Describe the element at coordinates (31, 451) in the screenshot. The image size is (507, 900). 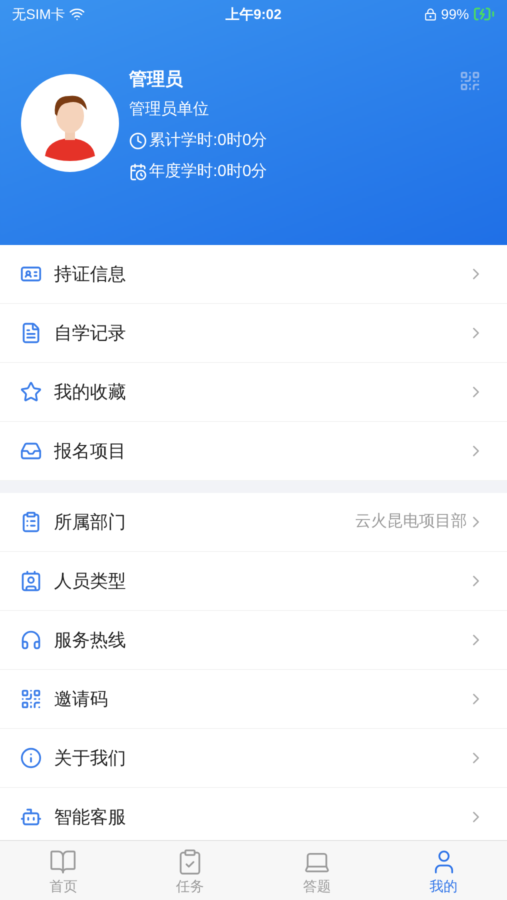
I see `inbox-icon` at that location.